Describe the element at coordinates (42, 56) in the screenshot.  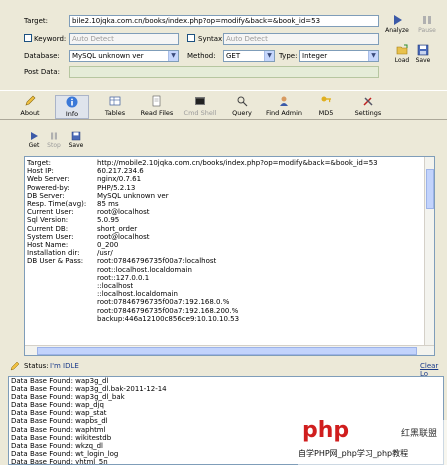
I see `database-label: Database:` at that location.